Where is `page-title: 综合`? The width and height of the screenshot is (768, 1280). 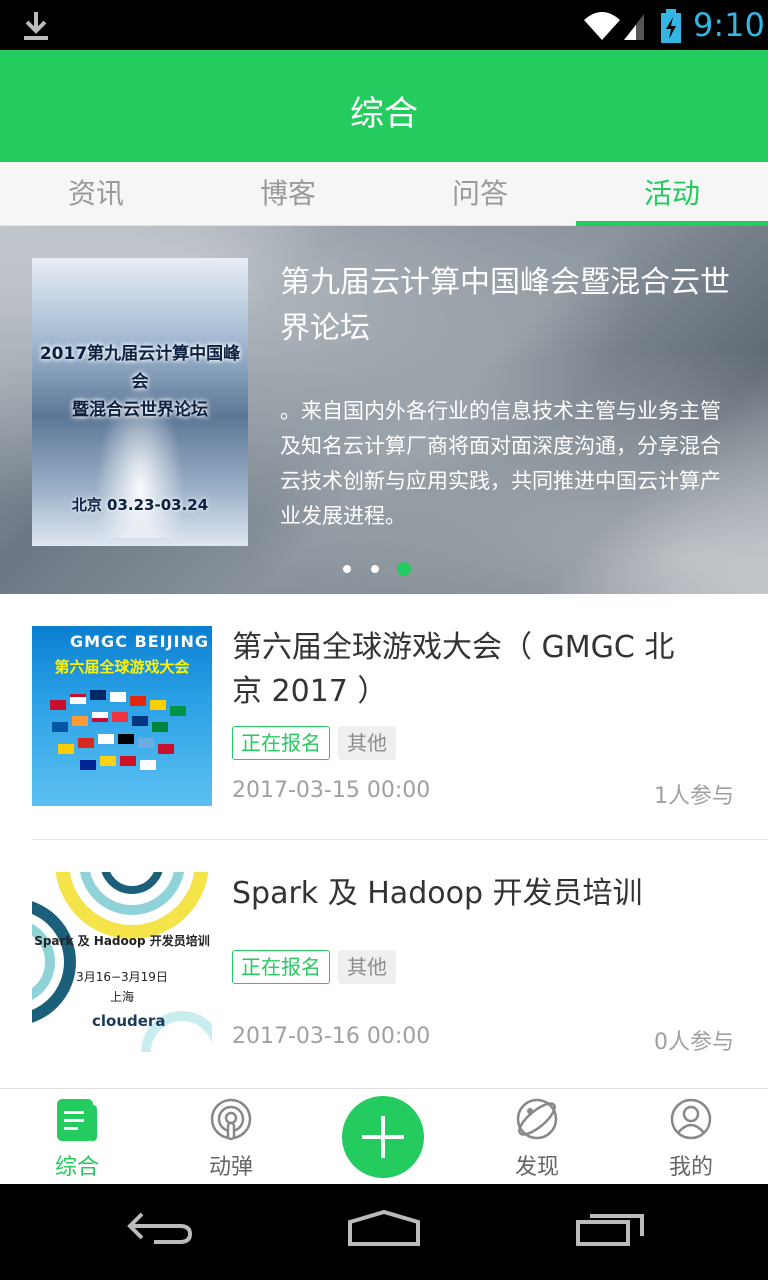
page-title: 综合 is located at coordinates (384, 114).